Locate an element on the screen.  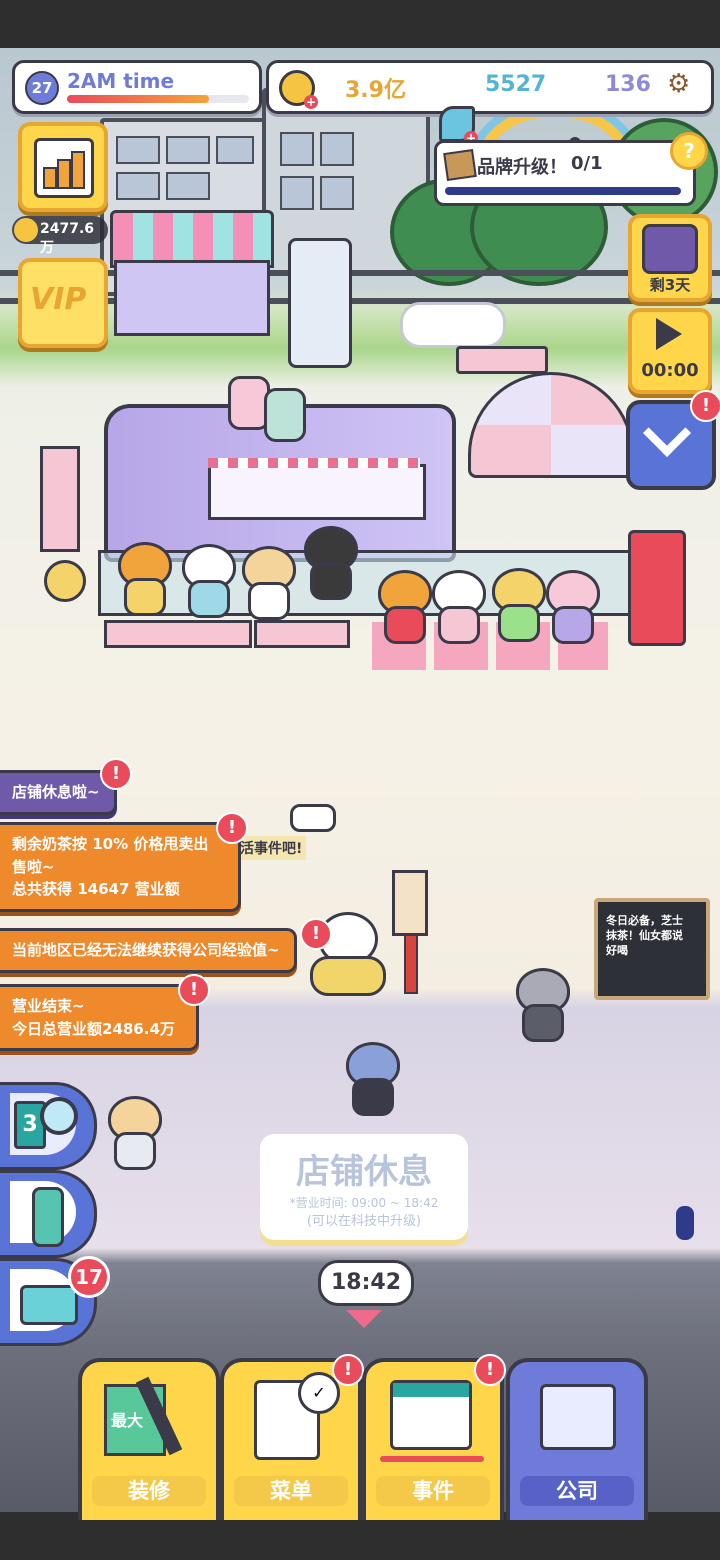
drink-fridge is located at coordinates (657, 588).